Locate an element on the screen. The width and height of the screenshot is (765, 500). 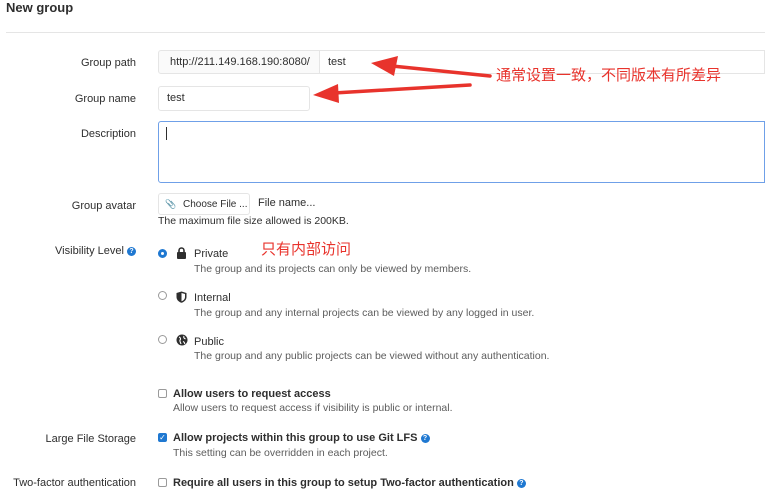
annotation-visibility-note: 只有内部访问 is located at coordinates (306, 249).